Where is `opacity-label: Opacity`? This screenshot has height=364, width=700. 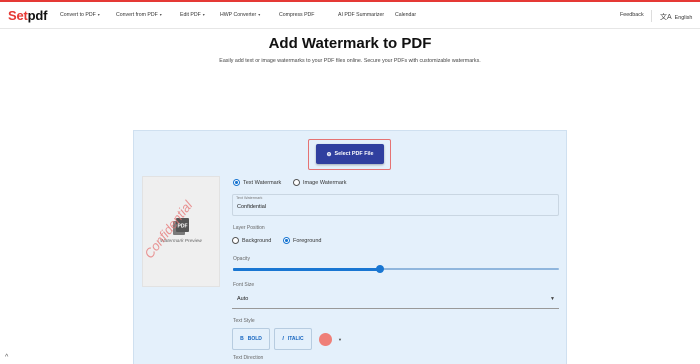 opacity-label: Opacity is located at coordinates (241, 259).